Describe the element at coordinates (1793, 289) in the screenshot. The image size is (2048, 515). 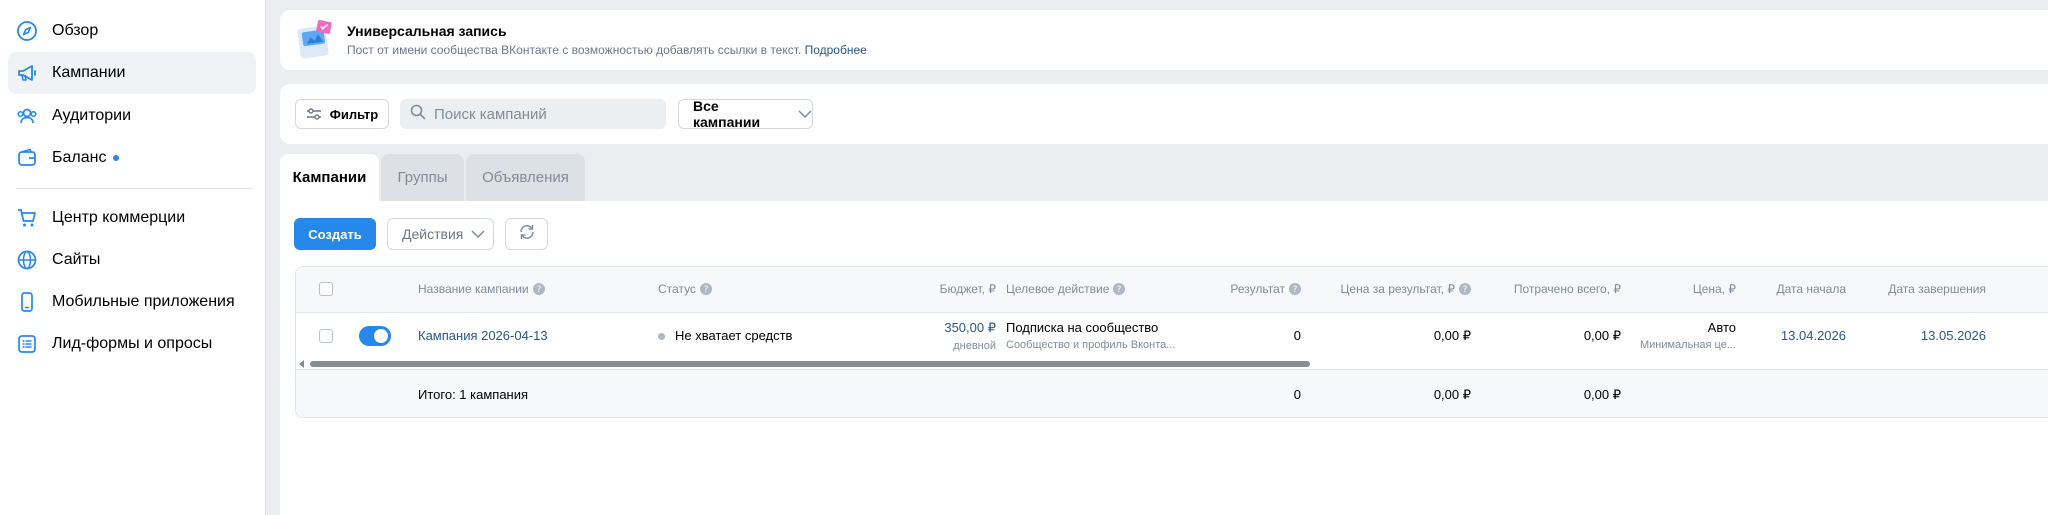
I see `column-start-date: Дата начала` at that location.